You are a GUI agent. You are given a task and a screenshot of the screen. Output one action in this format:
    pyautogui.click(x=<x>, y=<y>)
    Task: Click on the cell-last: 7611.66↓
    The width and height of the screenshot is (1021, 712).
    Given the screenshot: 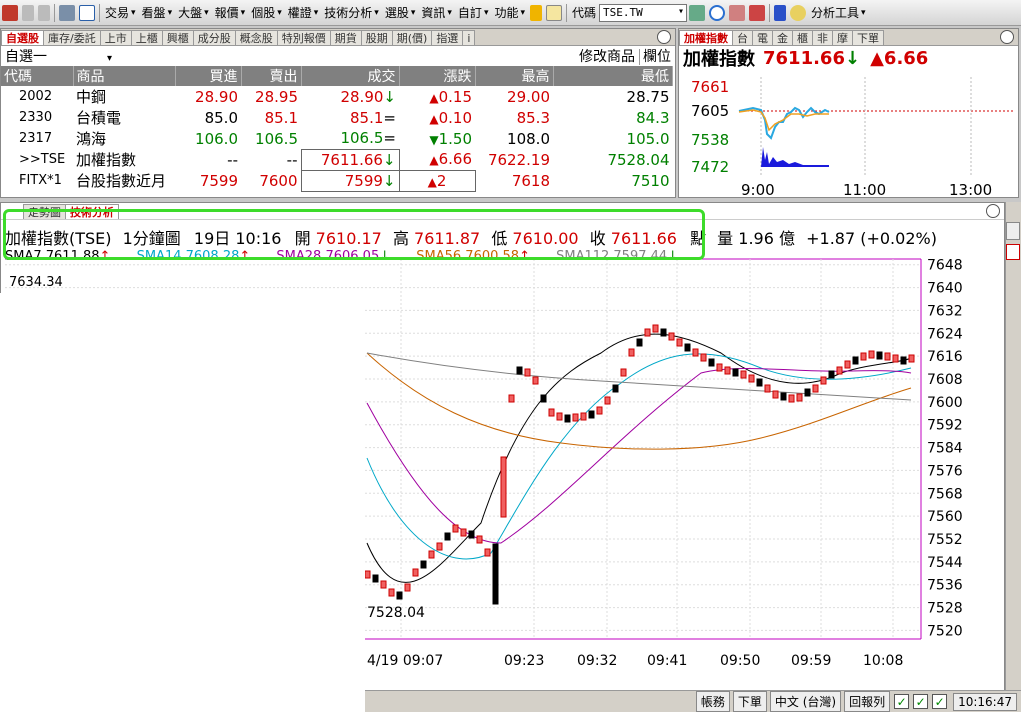 What is the action you would take?
    pyautogui.click(x=350, y=159)
    